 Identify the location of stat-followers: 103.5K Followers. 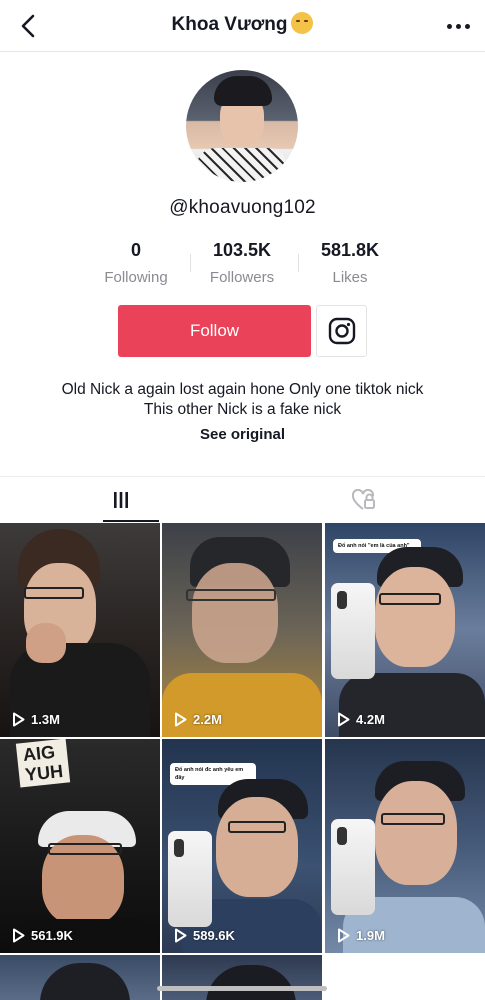
(242, 263).